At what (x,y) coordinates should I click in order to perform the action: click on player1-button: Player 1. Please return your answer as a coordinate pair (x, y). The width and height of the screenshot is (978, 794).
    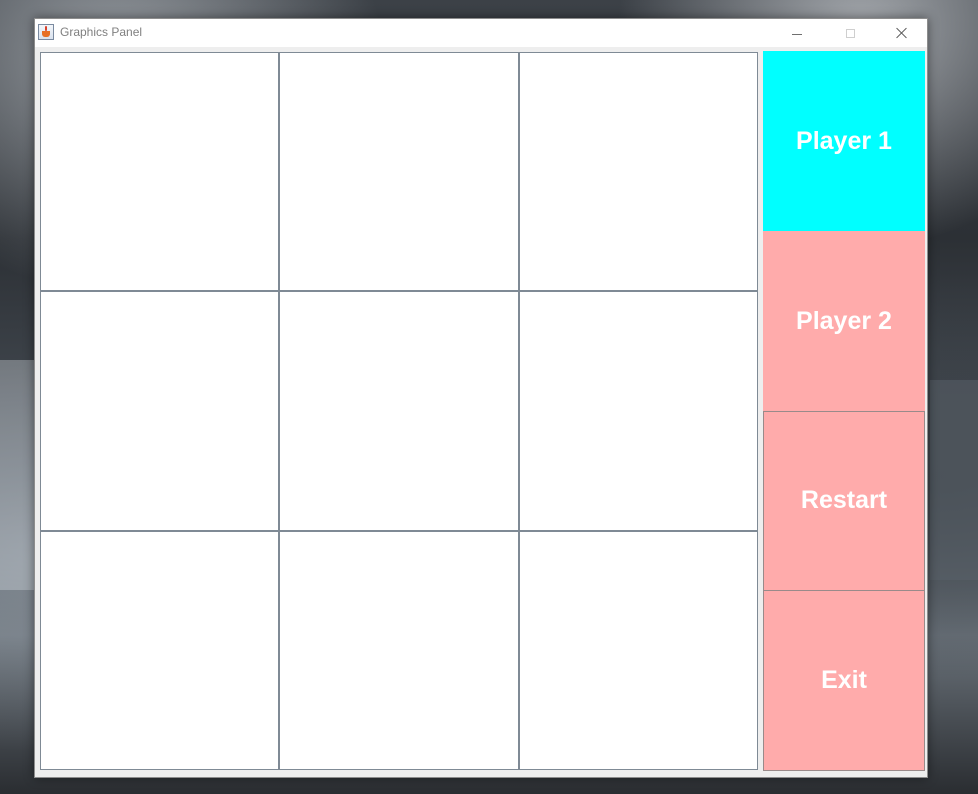
    Looking at the image, I should click on (844, 141).